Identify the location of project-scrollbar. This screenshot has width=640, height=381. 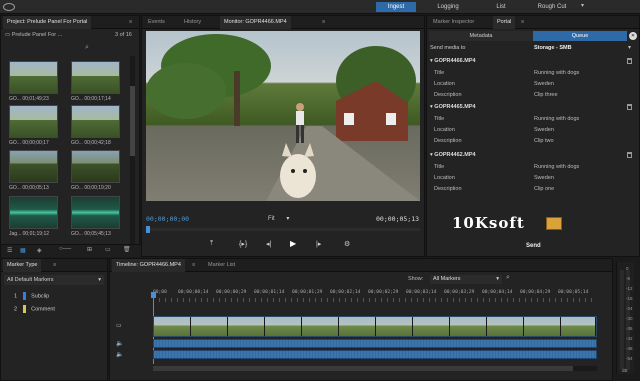
(132, 151).